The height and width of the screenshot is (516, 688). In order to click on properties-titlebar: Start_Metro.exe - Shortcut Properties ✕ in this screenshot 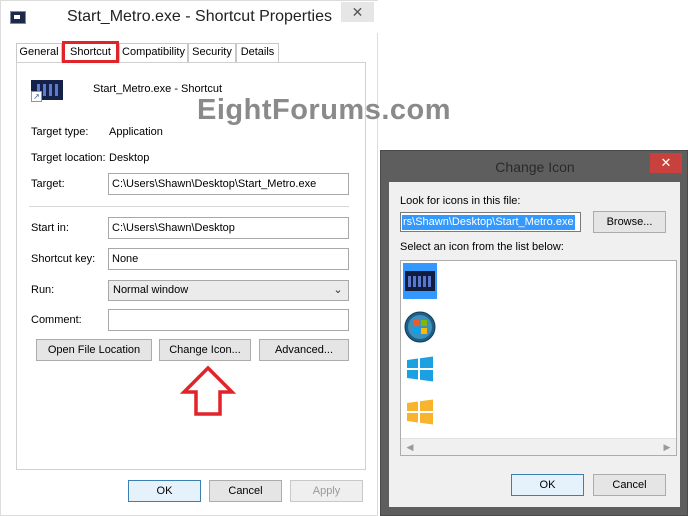, I will do `click(190, 17)`.